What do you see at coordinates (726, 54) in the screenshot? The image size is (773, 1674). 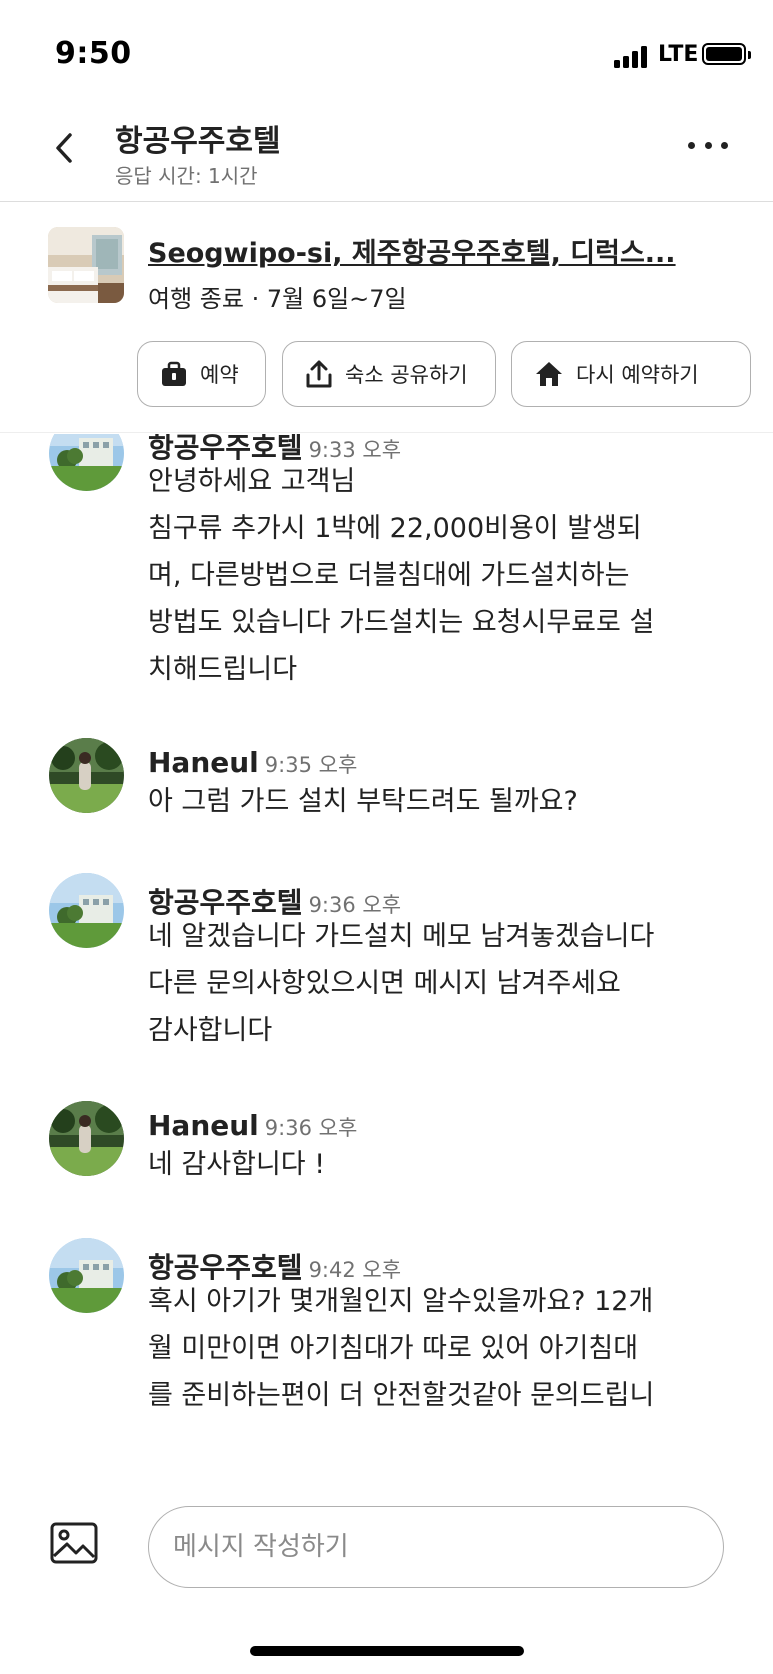 I see `battery-icon` at bounding box center [726, 54].